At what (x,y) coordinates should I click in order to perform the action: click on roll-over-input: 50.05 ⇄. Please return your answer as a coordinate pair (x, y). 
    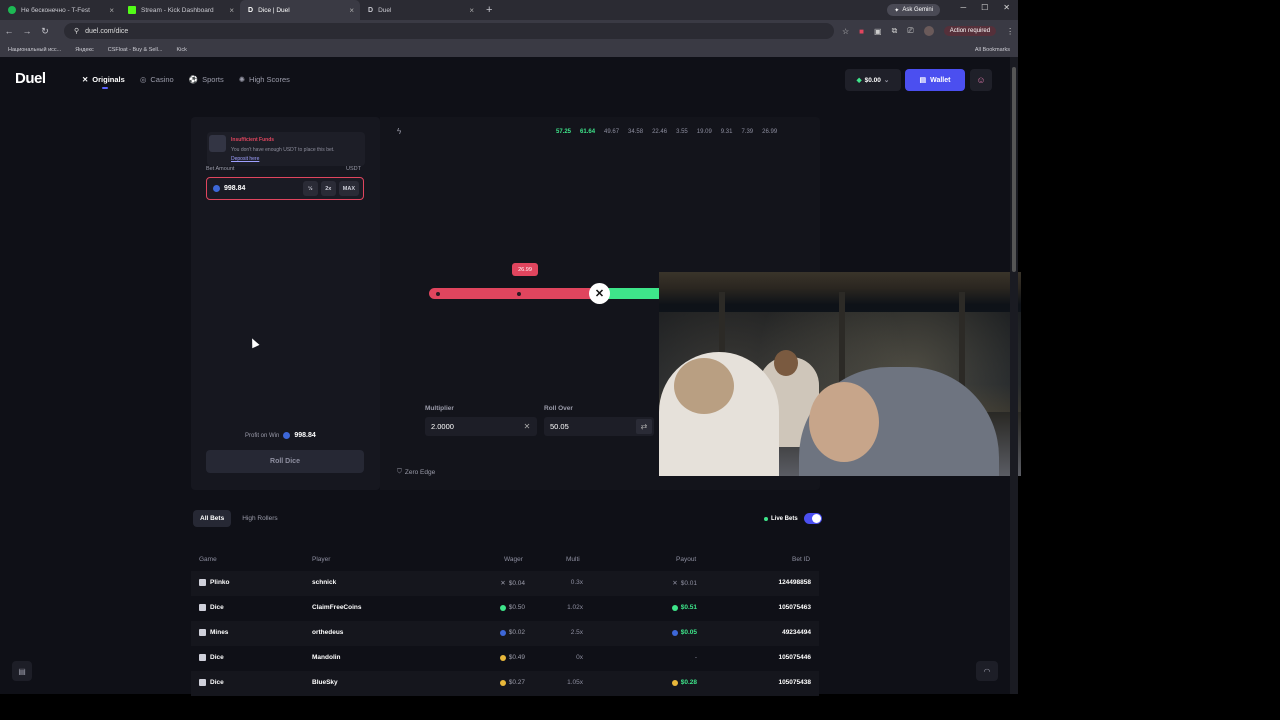
    Looking at the image, I should click on (599, 426).